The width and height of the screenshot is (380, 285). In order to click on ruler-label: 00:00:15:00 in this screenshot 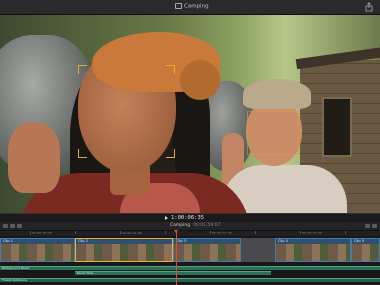, I will do `click(222, 233)`.